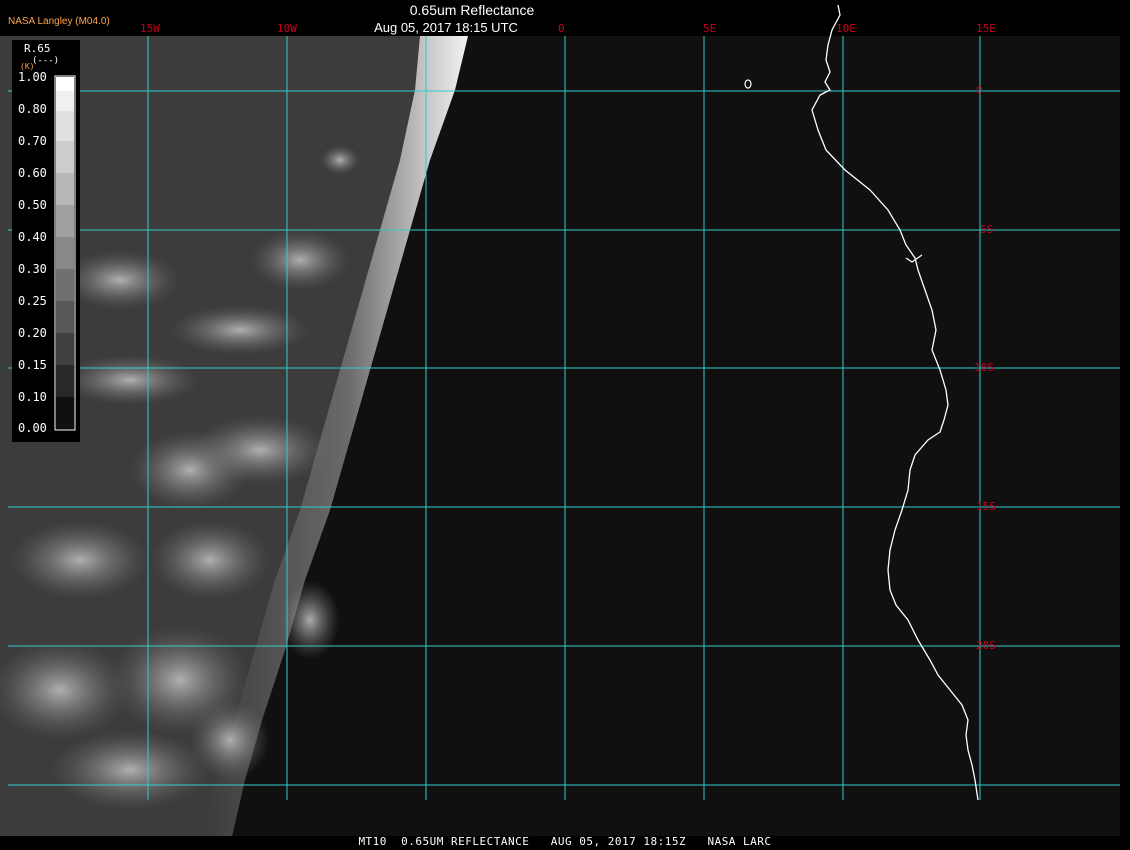  Describe the element at coordinates (32, 77) in the screenshot. I see `legend-tick: 1.00` at that location.